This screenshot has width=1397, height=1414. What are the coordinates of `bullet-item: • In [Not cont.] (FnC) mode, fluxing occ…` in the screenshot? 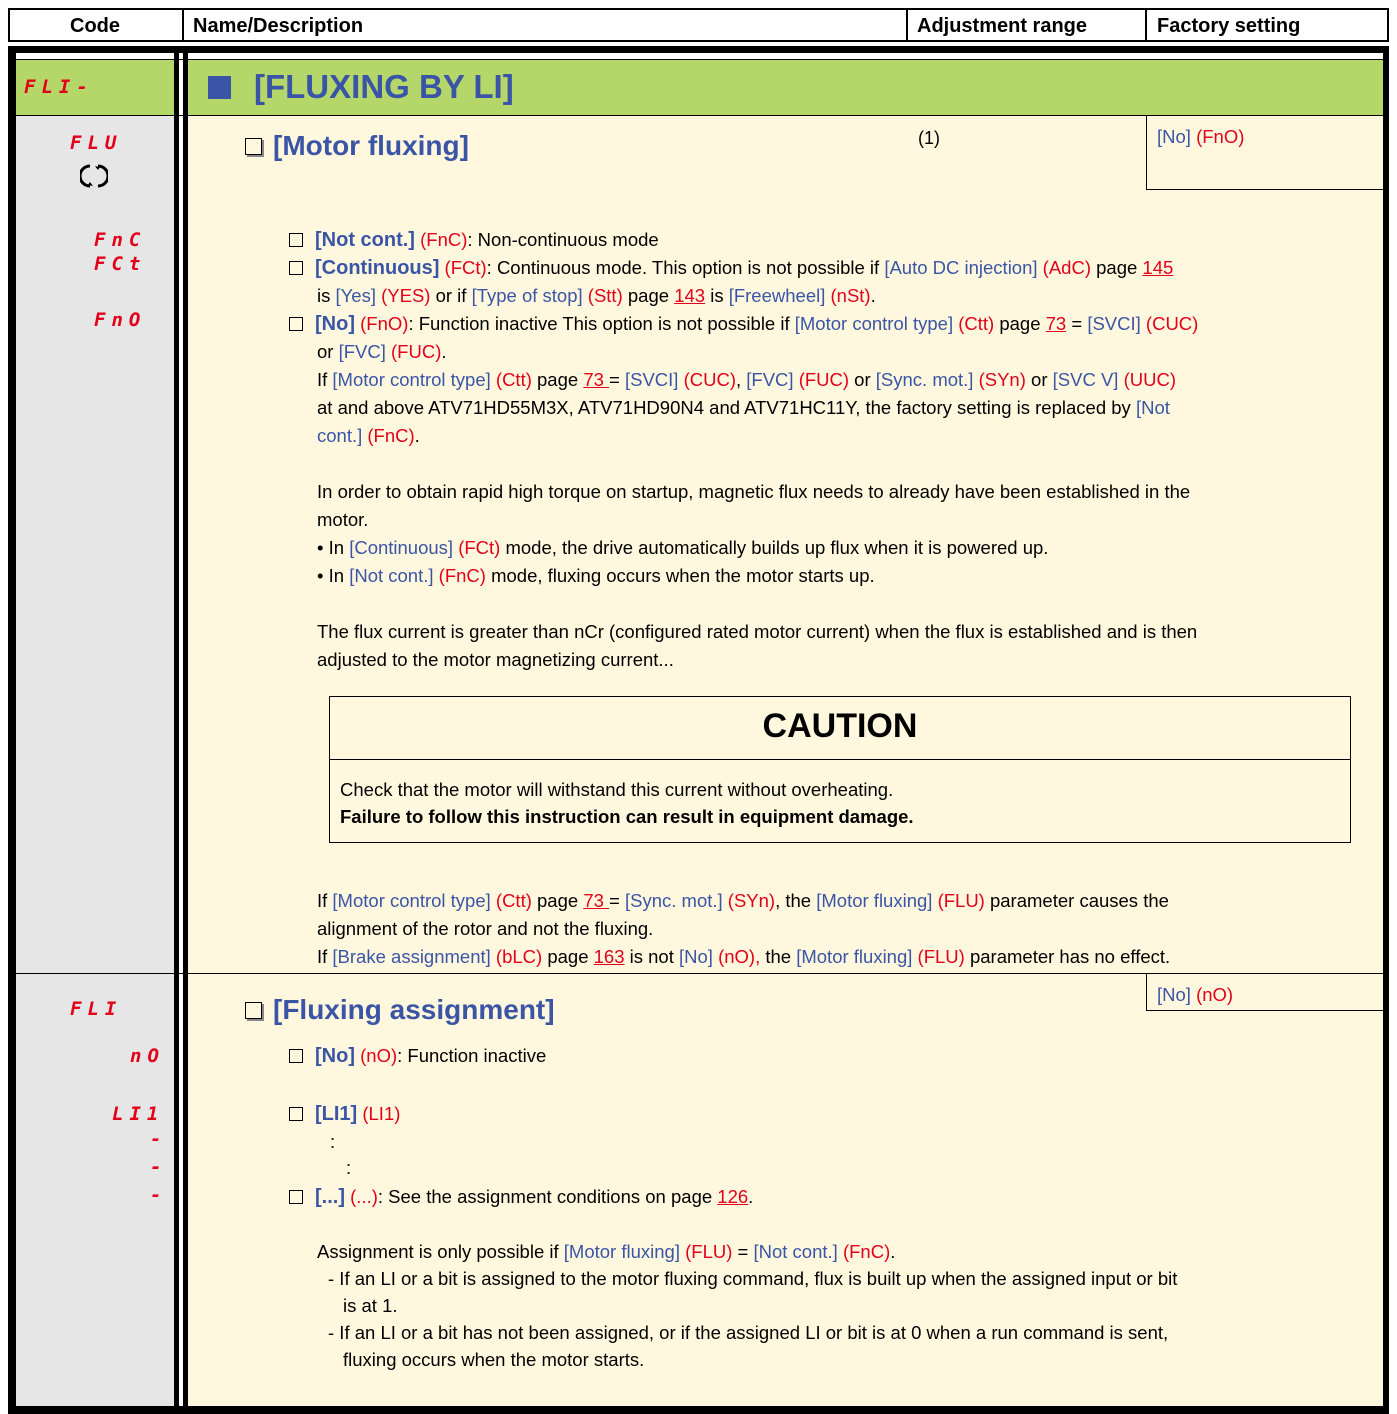 It's located at (596, 575).